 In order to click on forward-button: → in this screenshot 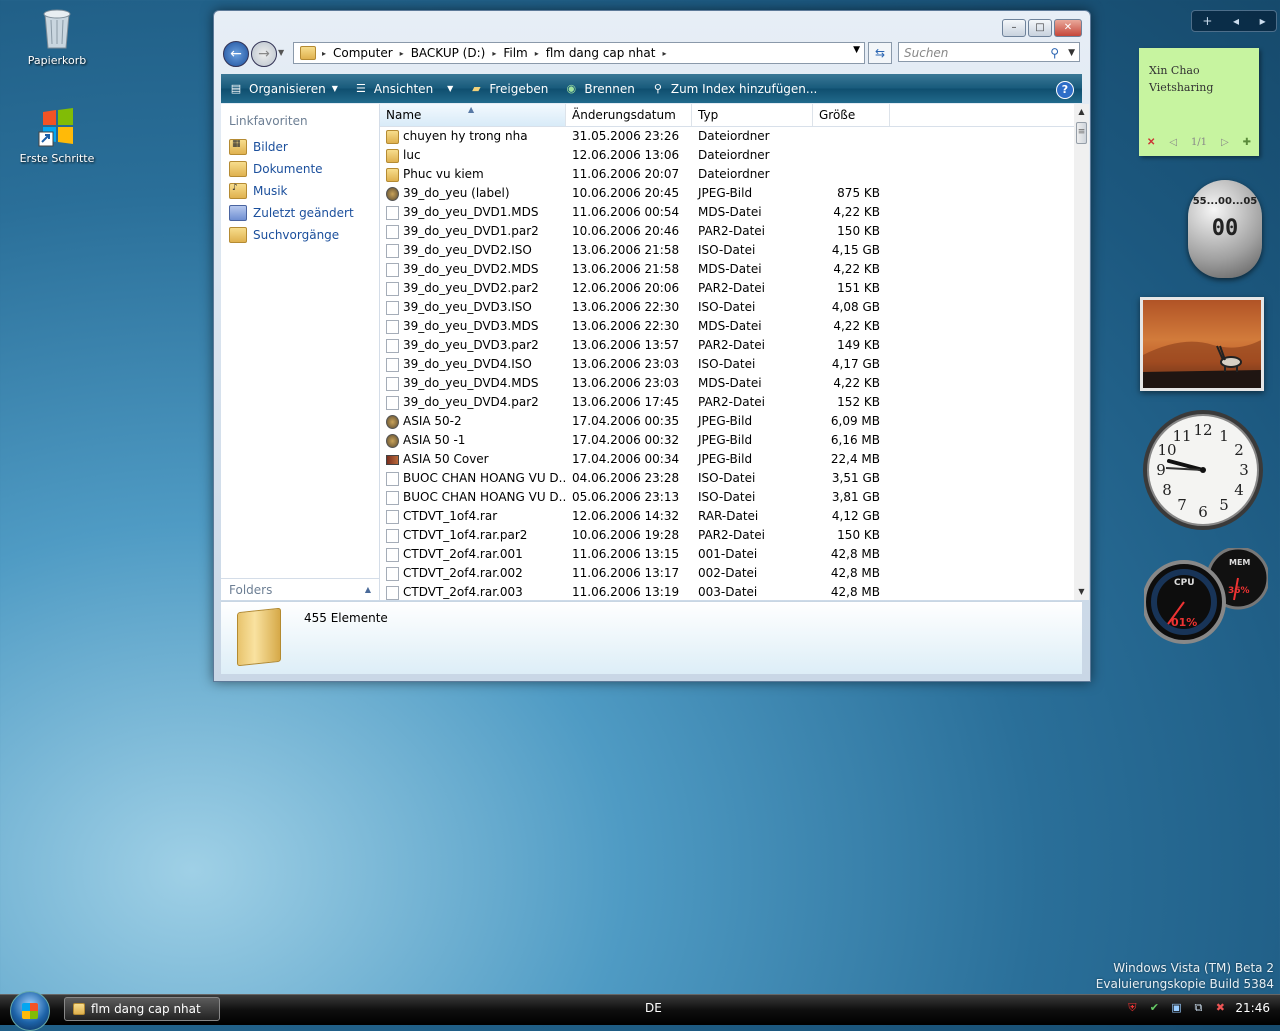, I will do `click(264, 54)`.